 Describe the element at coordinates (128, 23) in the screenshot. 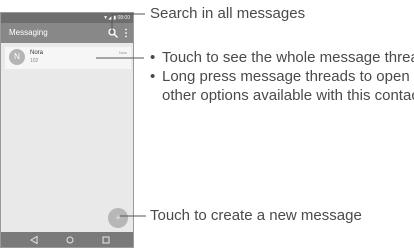

I see `search-callout-line` at that location.